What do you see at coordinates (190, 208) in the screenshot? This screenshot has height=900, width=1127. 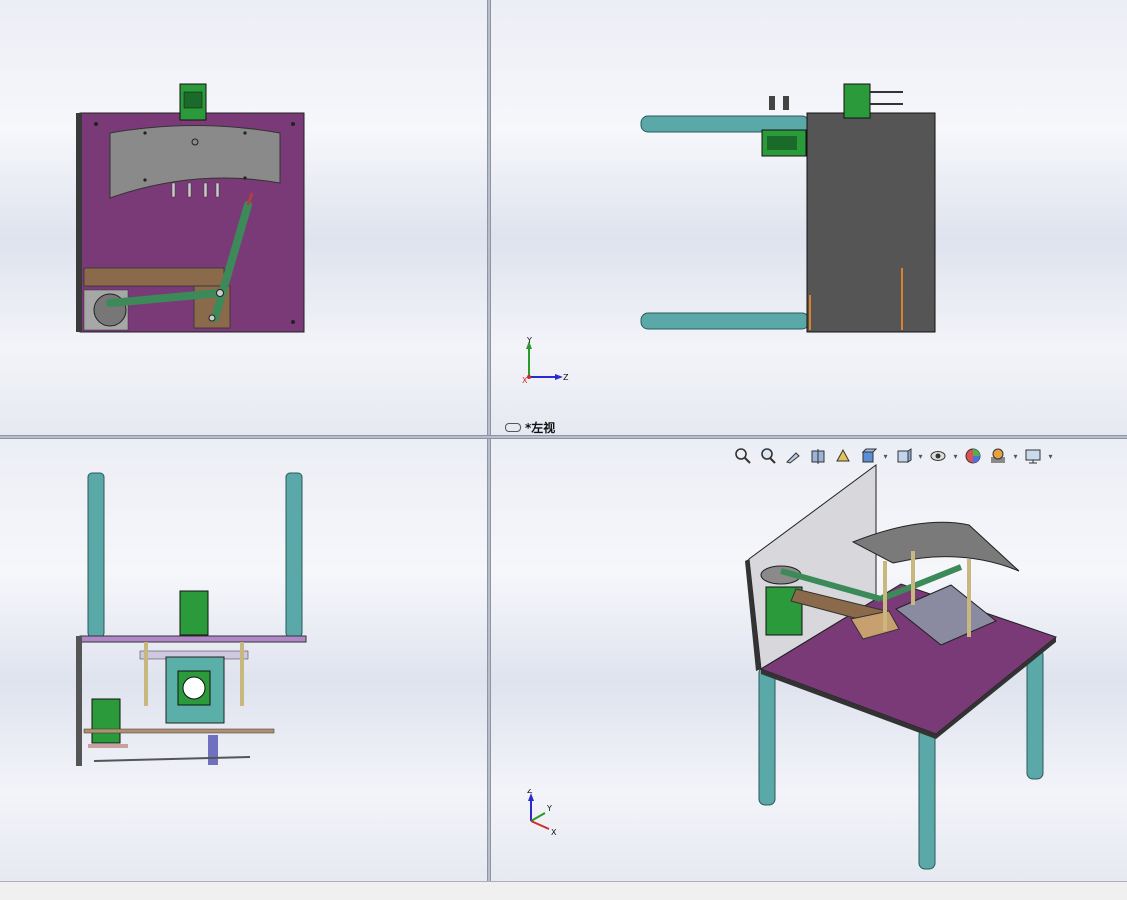 I see `front-view-model` at bounding box center [190, 208].